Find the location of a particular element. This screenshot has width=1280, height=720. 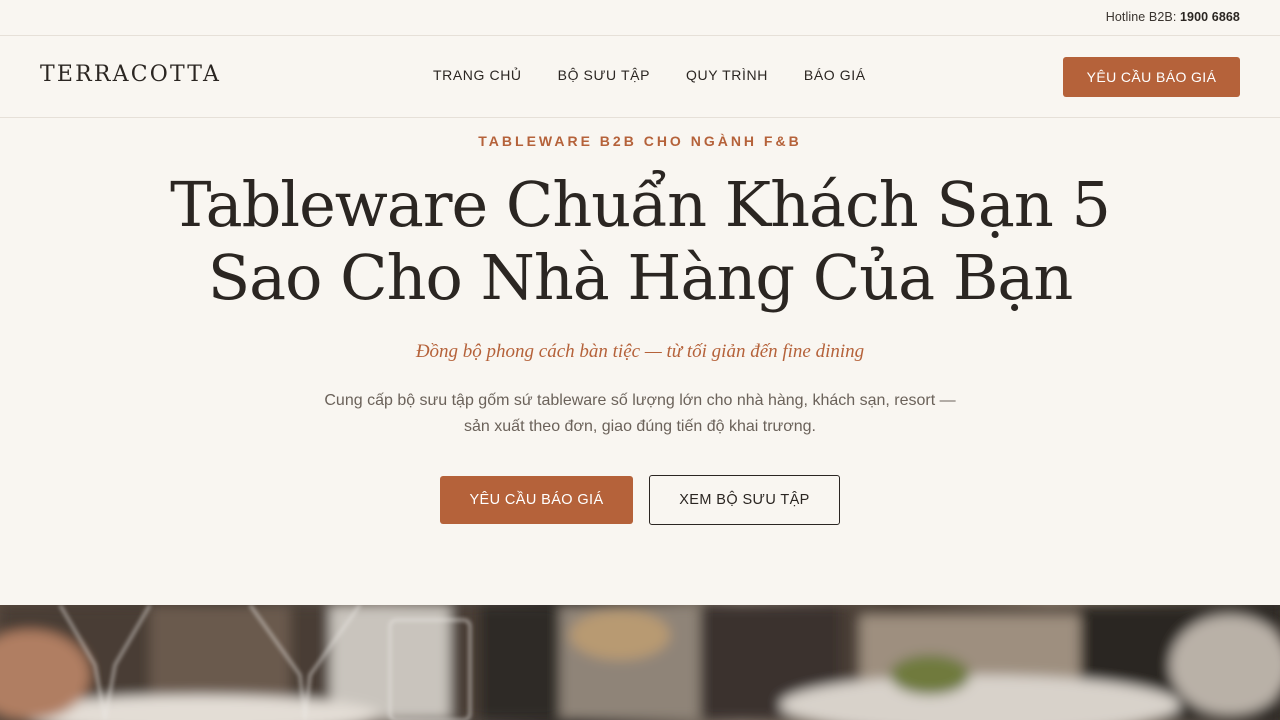

nav-item-process: QUY TRÌNH is located at coordinates (727, 75).